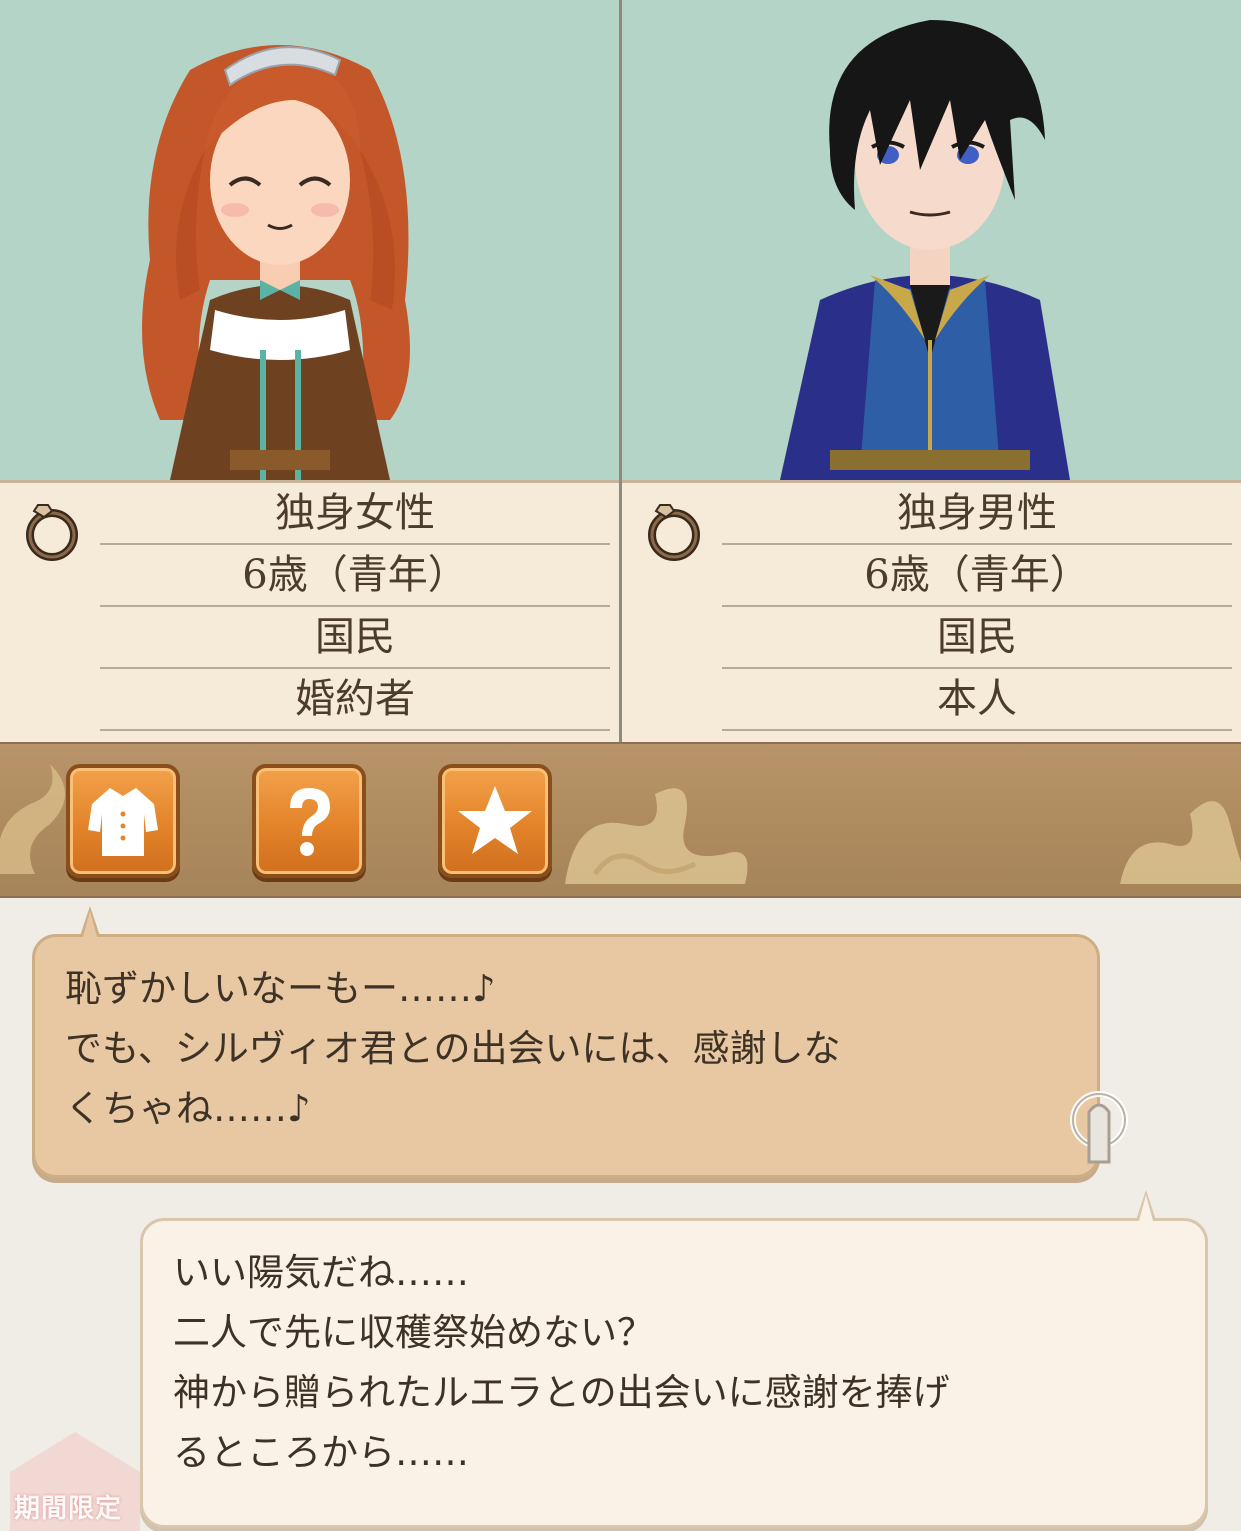 Image resolution: width=1241 pixels, height=1531 pixels. I want to click on relation-label: 婚約者, so click(355, 700).